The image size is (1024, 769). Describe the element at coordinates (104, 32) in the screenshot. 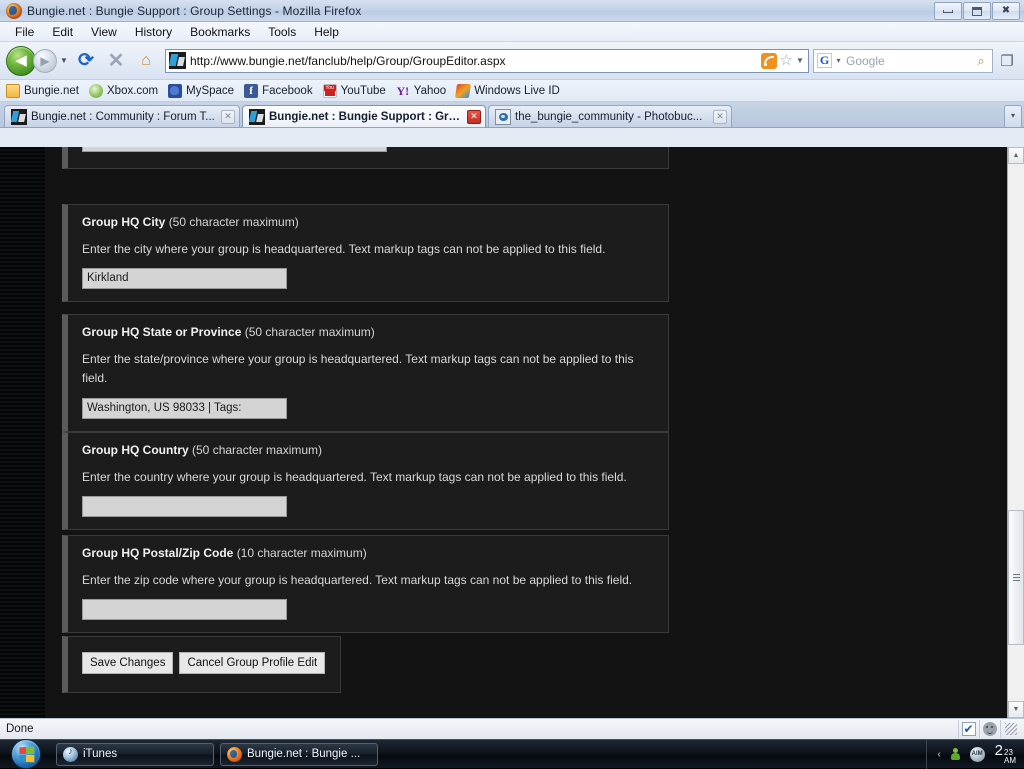

I see `menu-item-view: View` at that location.